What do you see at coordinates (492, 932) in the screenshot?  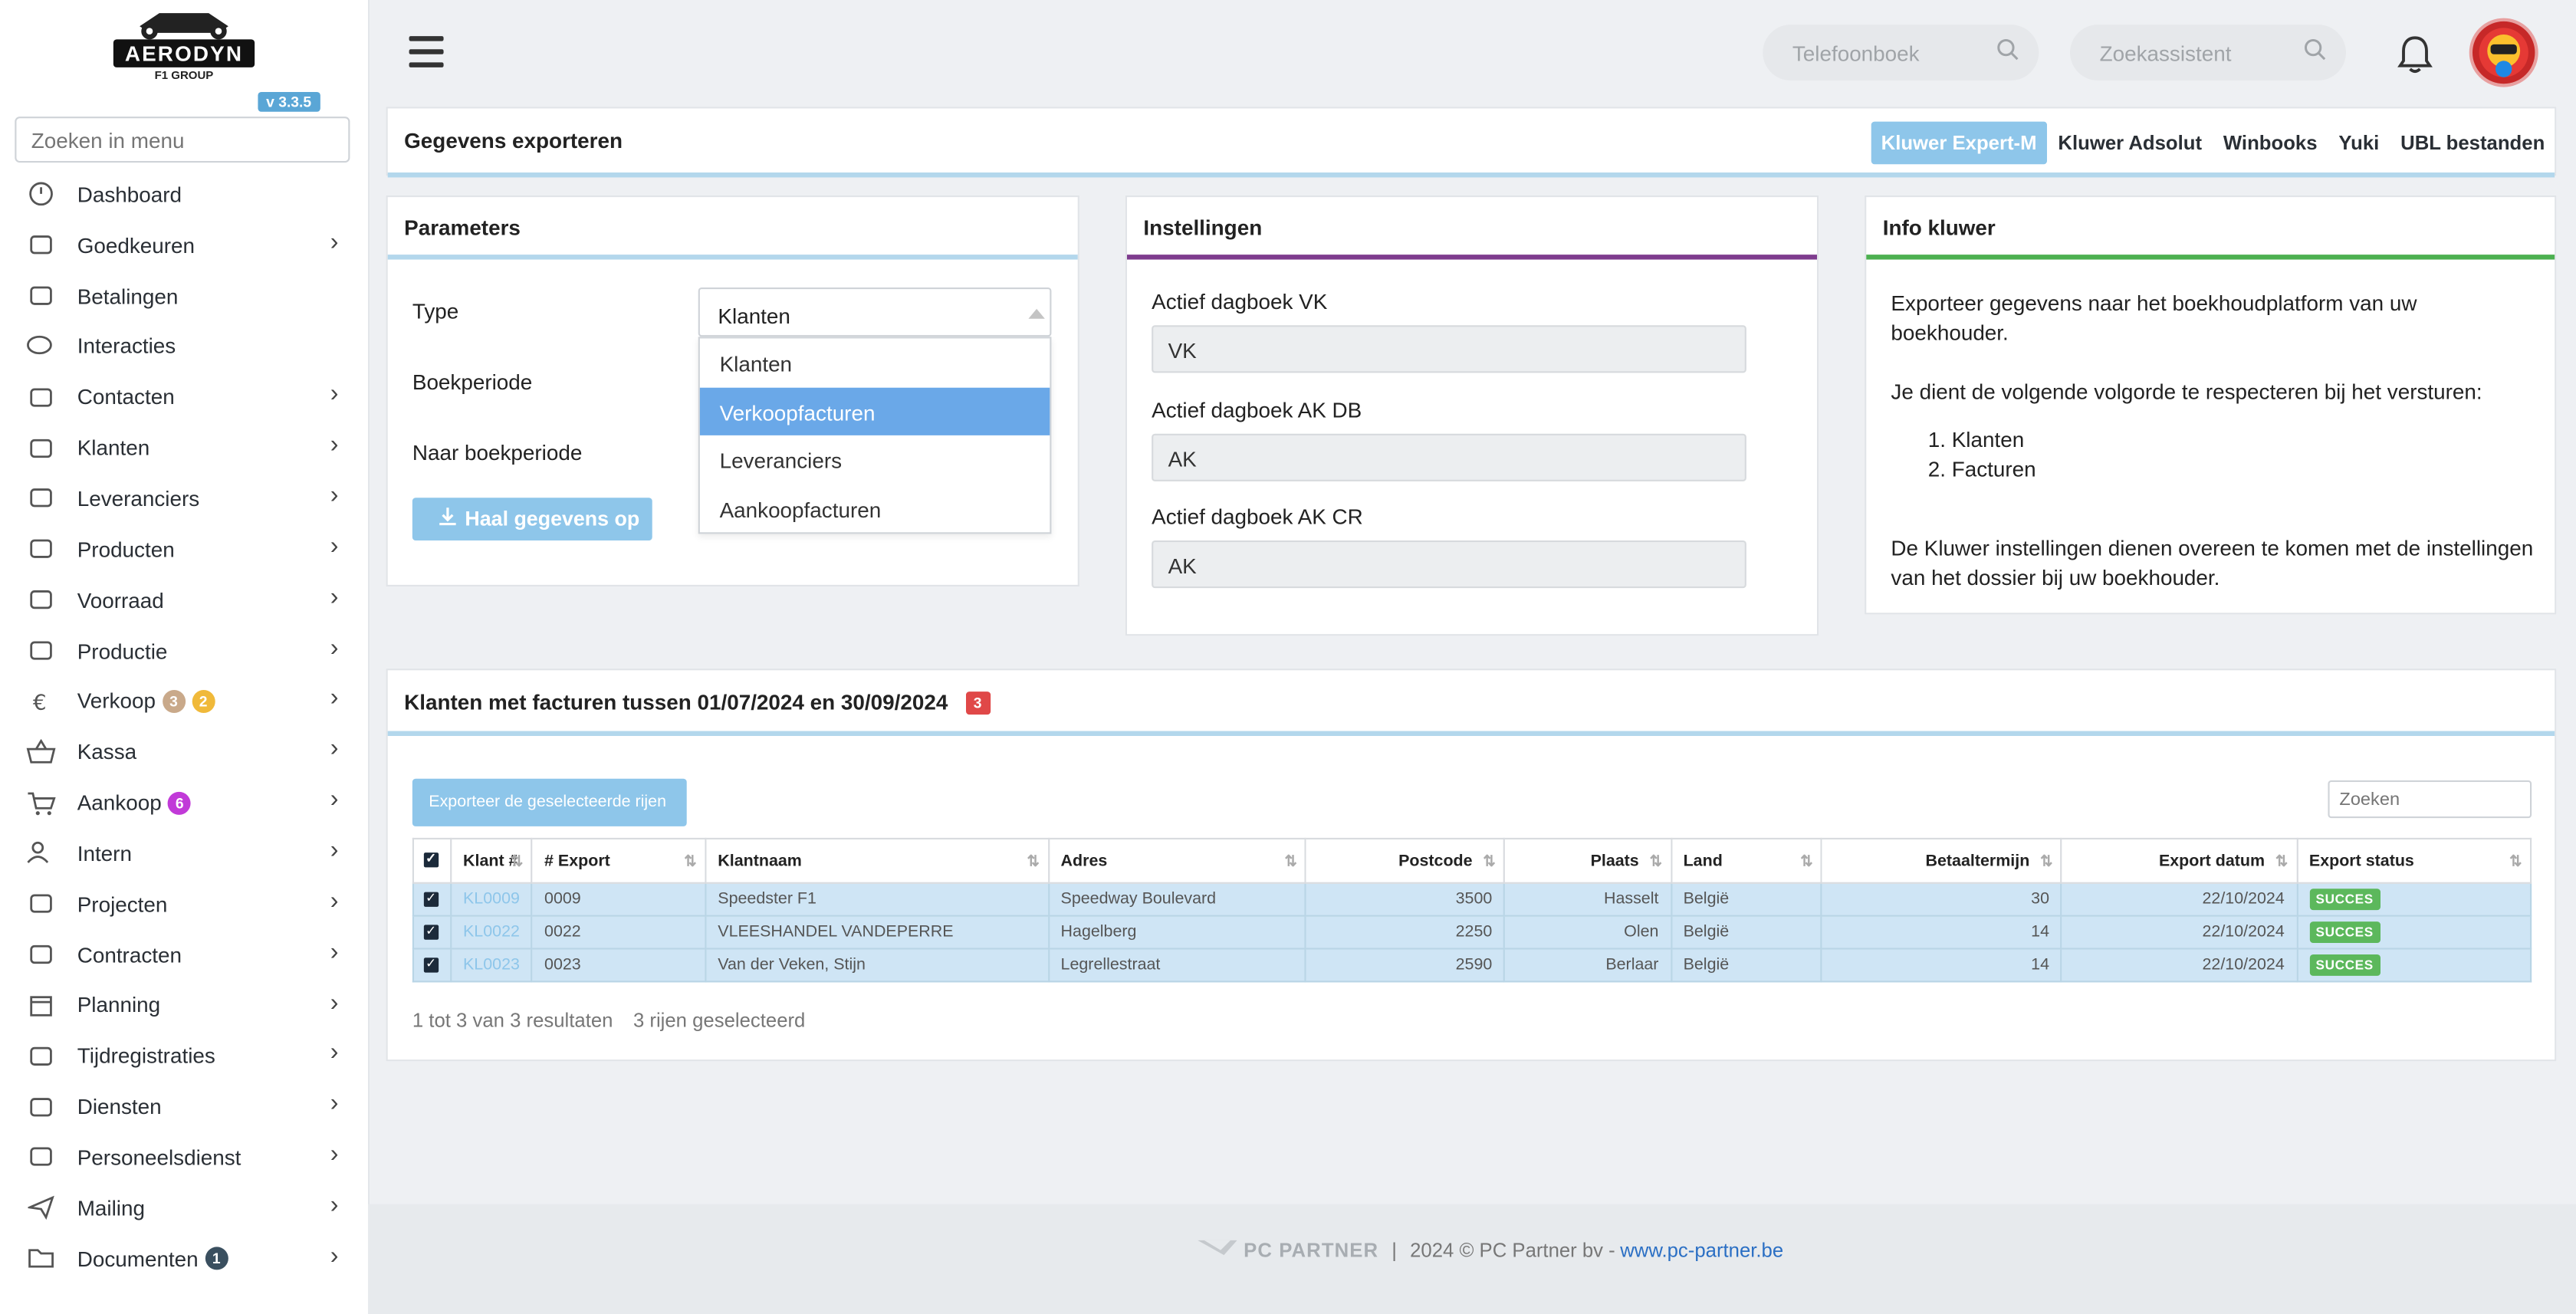 I see `cell-klant: KL0022` at bounding box center [492, 932].